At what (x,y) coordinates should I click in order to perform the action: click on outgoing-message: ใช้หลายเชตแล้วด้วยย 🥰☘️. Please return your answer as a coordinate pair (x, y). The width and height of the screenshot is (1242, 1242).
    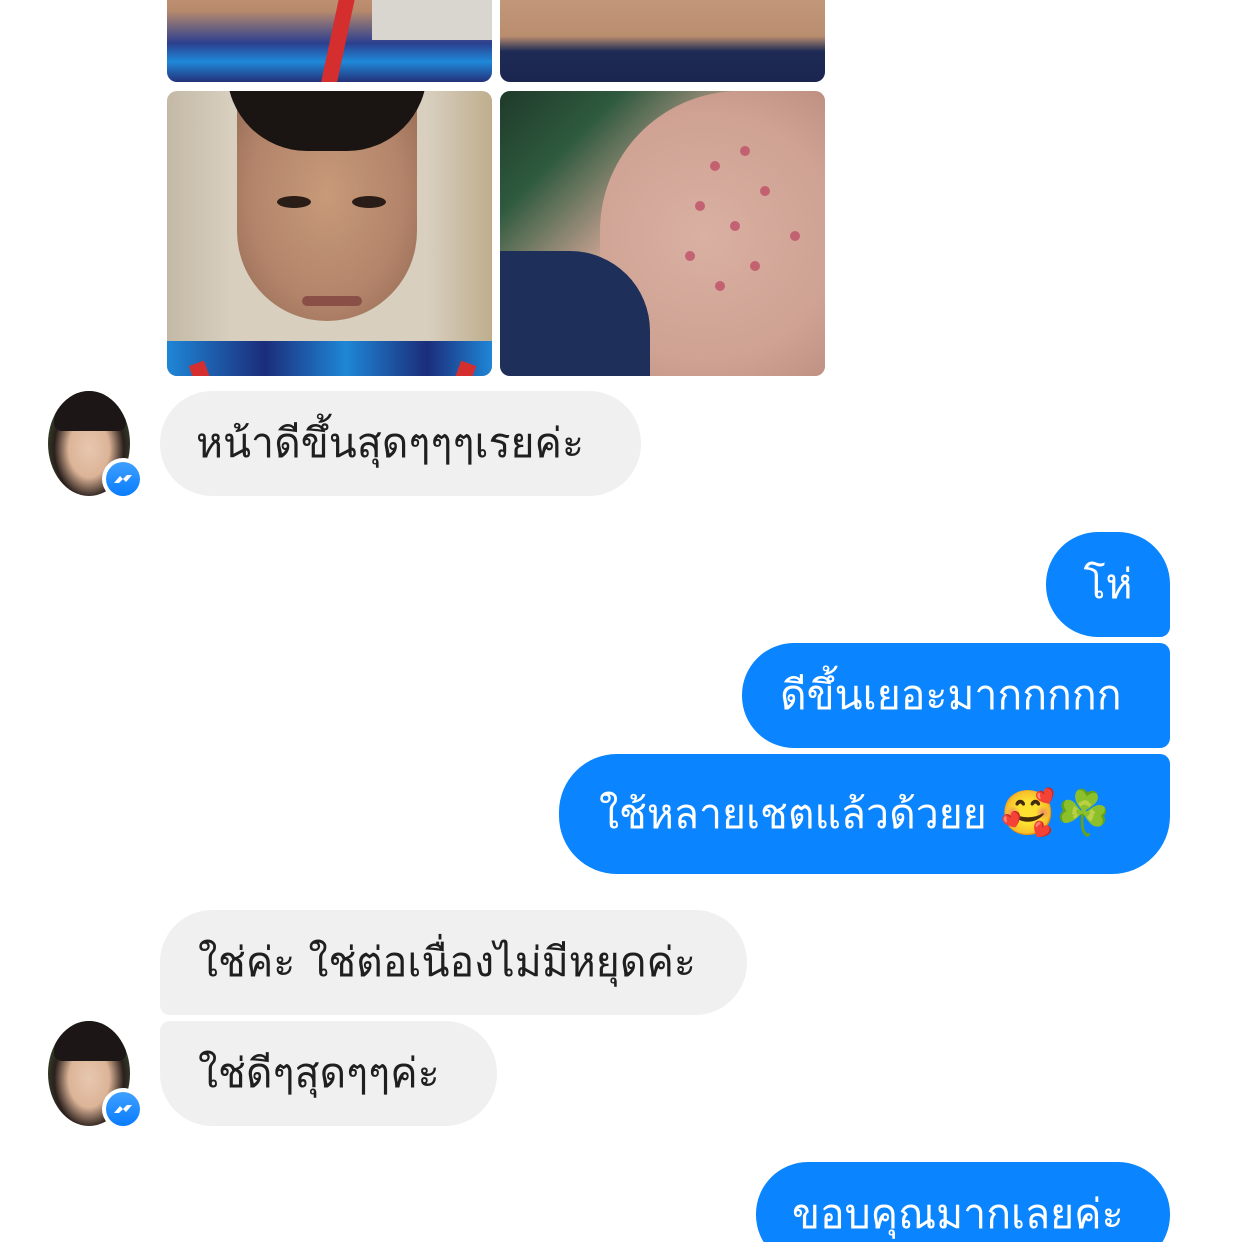
    Looking at the image, I should click on (864, 814).